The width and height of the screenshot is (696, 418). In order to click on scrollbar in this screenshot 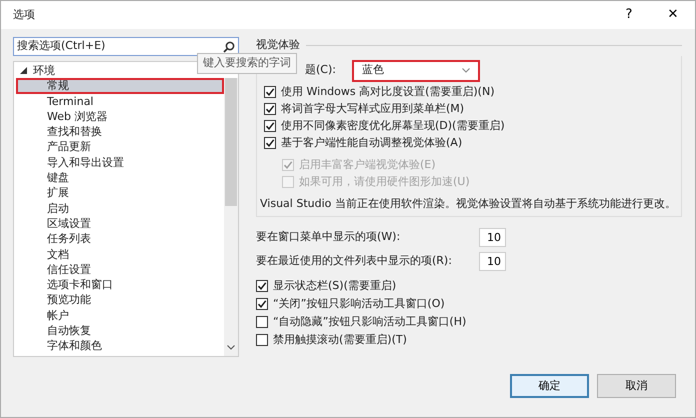, I will do `click(231, 217)`.